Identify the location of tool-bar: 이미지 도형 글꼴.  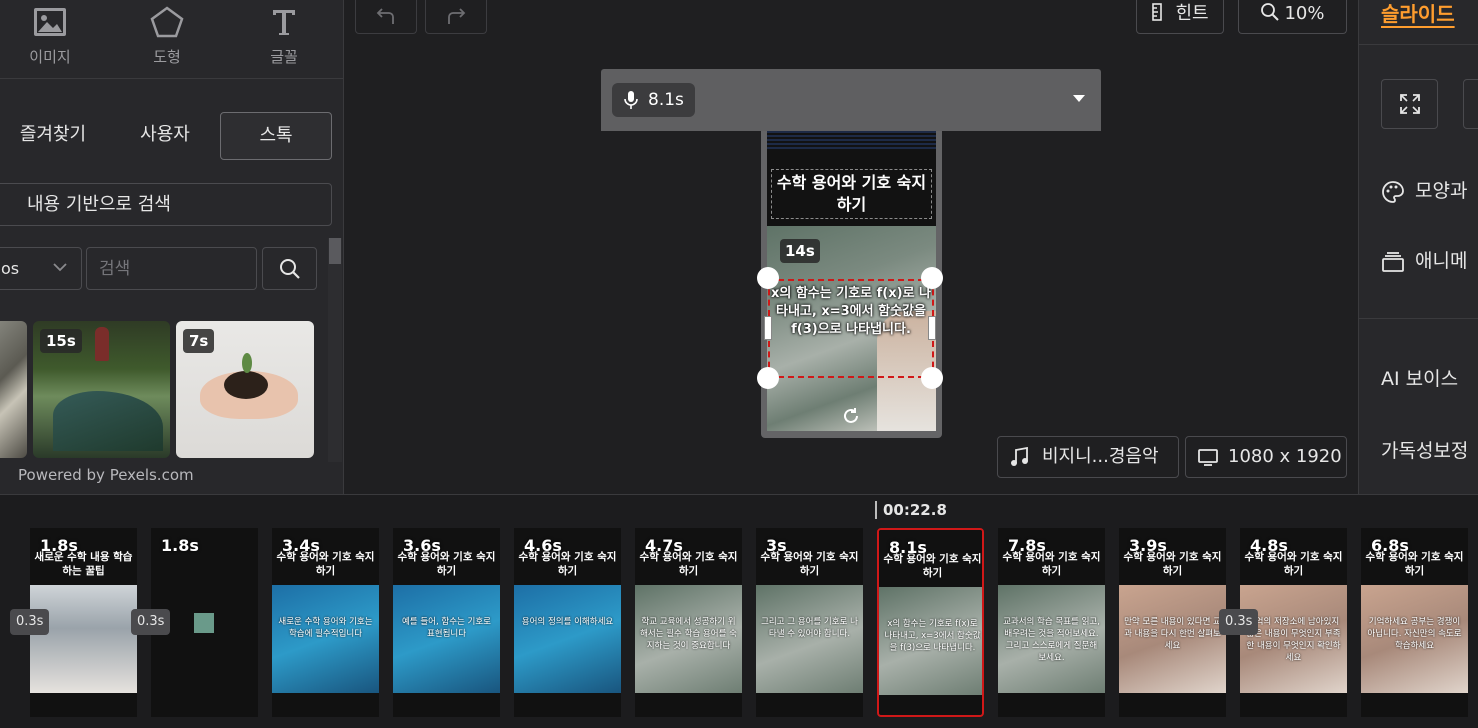
(172, 39).